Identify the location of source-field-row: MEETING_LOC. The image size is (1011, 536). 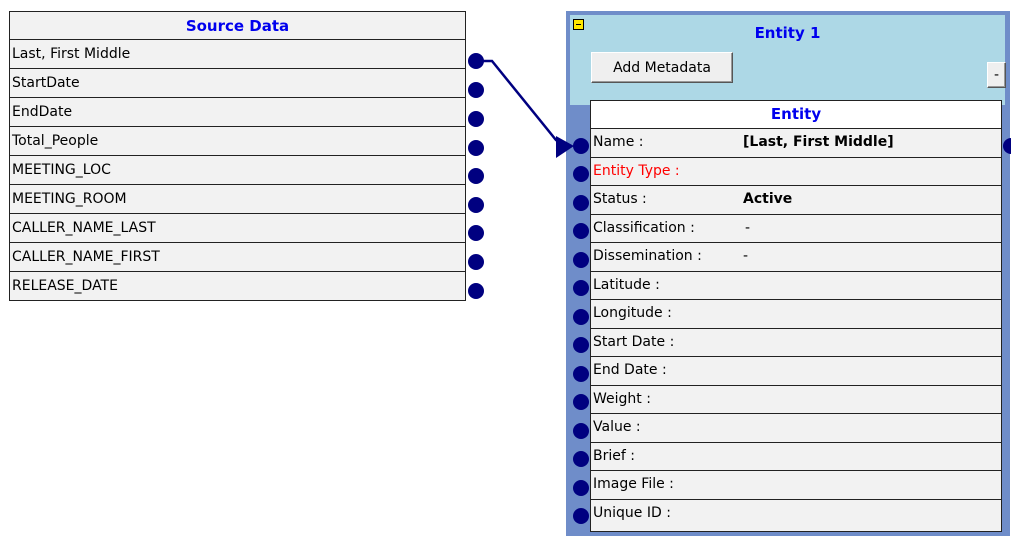
(237, 170).